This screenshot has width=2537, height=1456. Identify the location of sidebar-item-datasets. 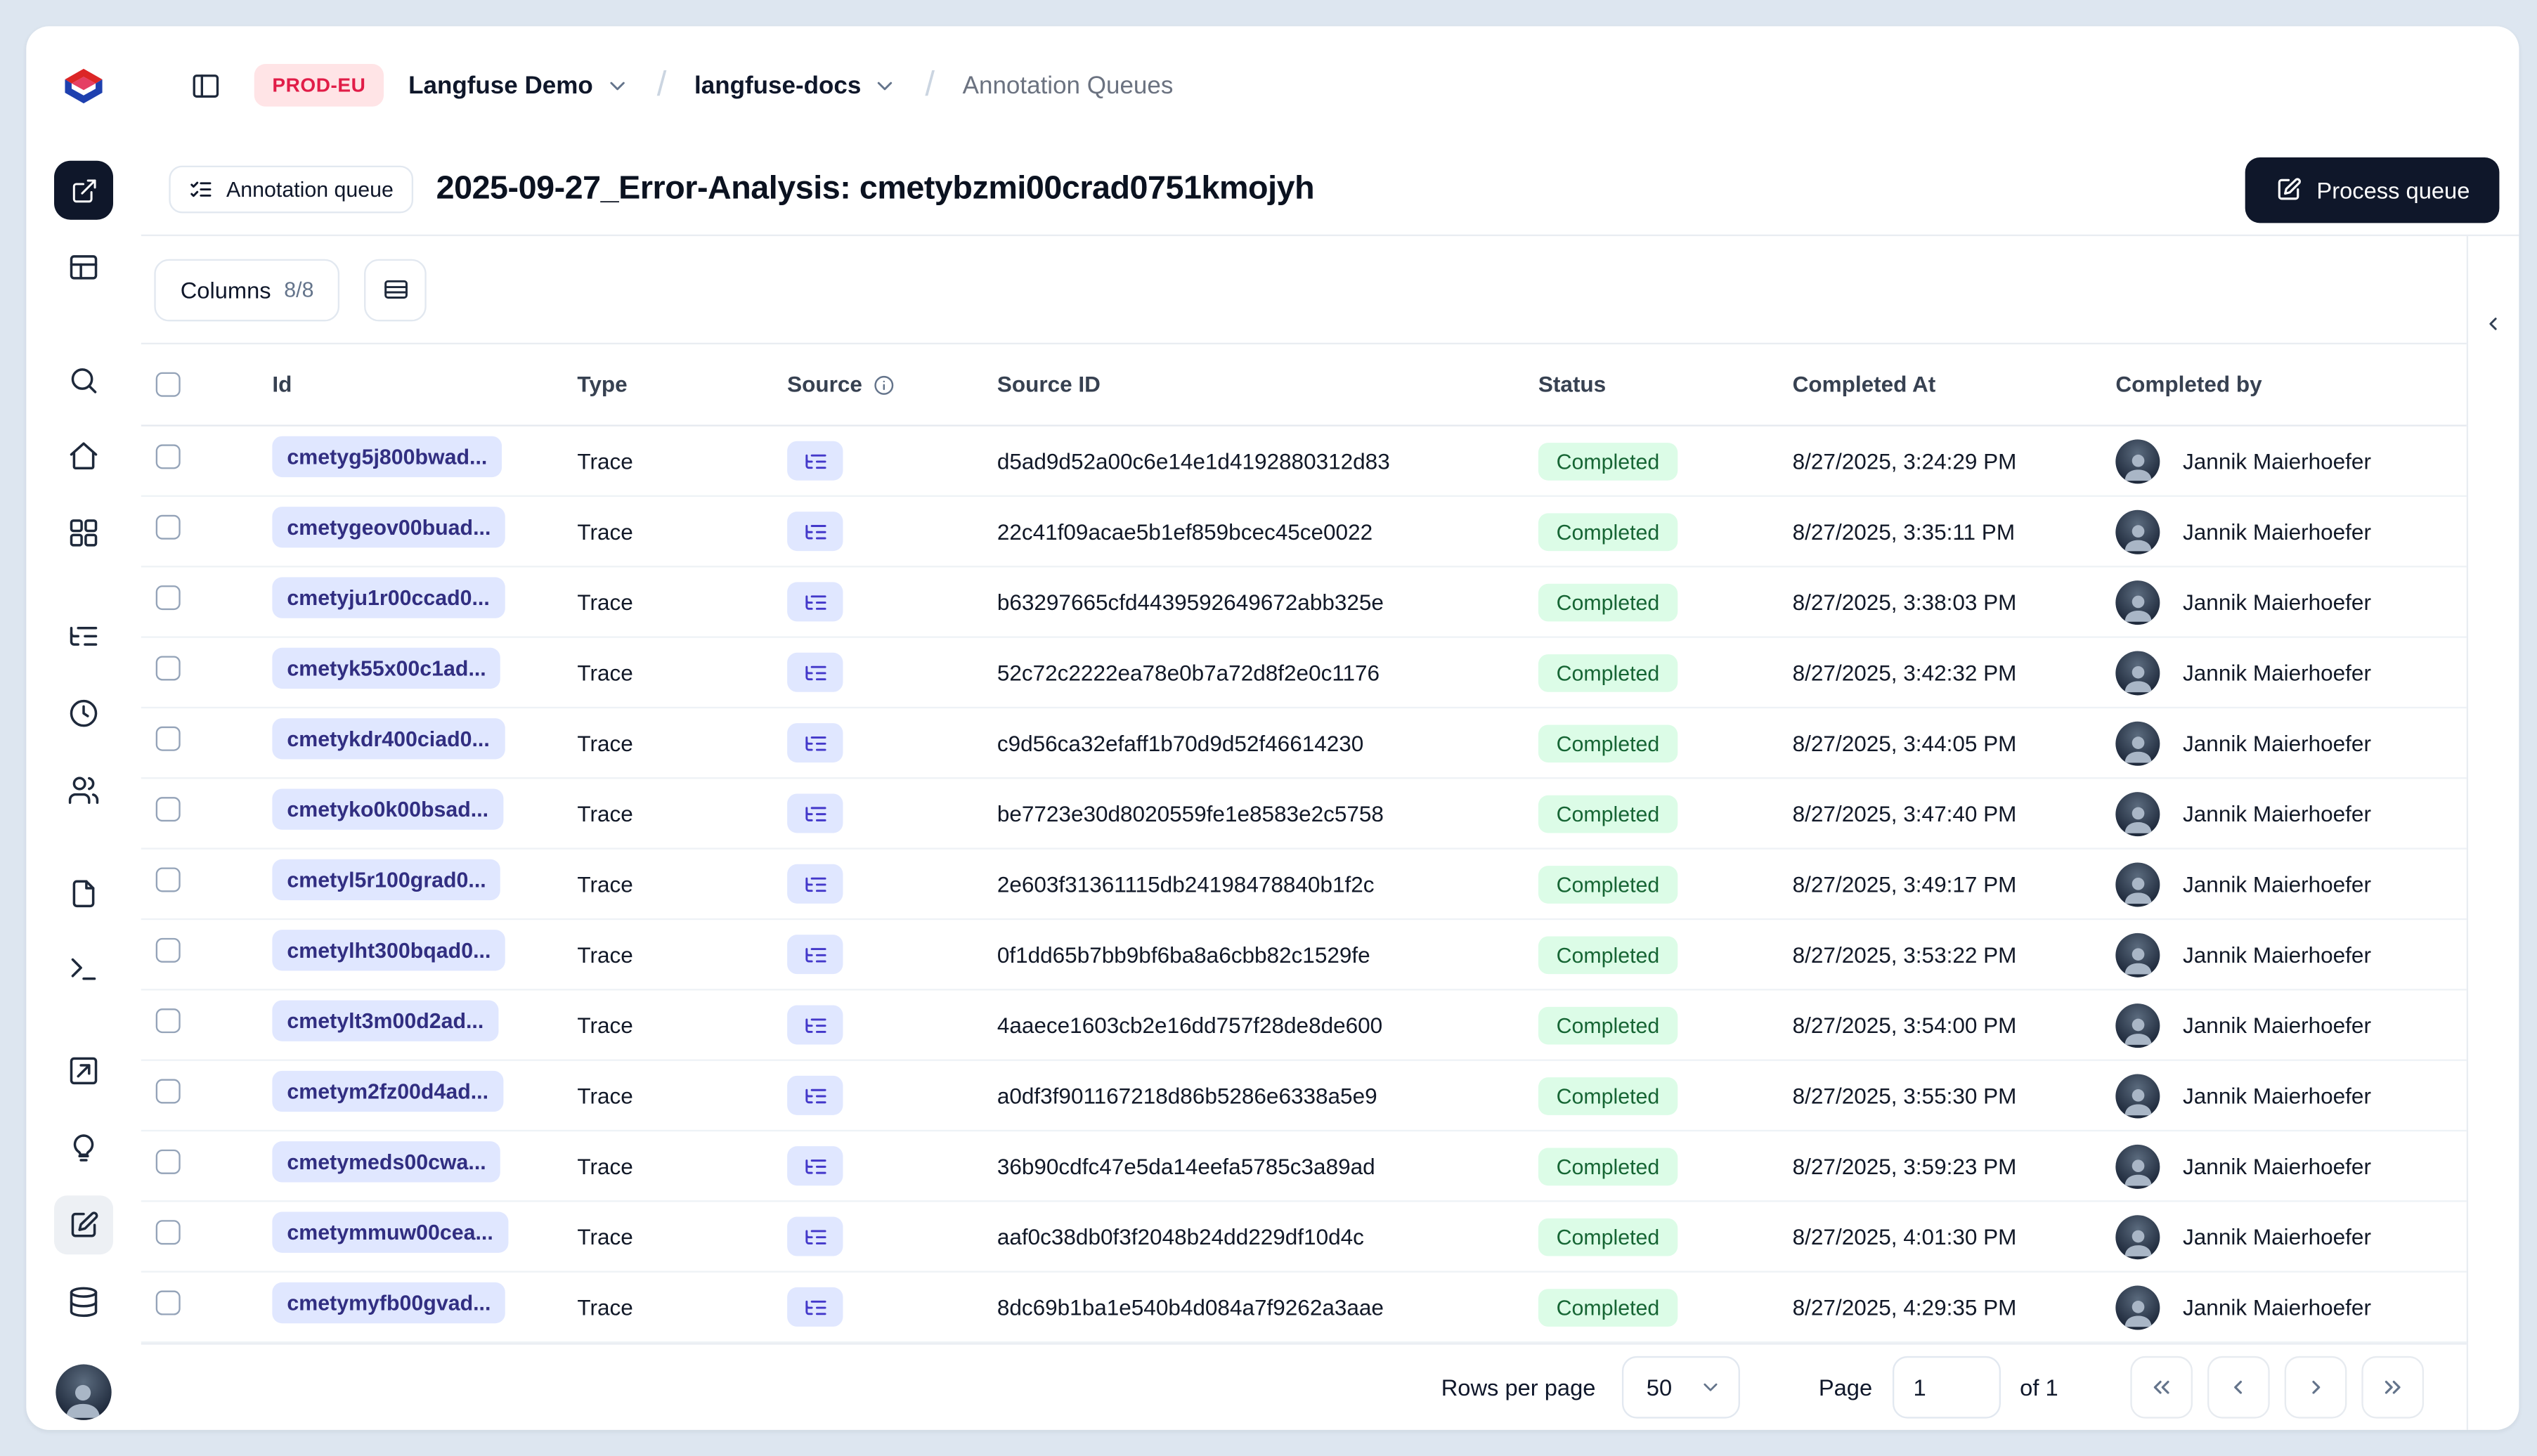
(84, 1303).